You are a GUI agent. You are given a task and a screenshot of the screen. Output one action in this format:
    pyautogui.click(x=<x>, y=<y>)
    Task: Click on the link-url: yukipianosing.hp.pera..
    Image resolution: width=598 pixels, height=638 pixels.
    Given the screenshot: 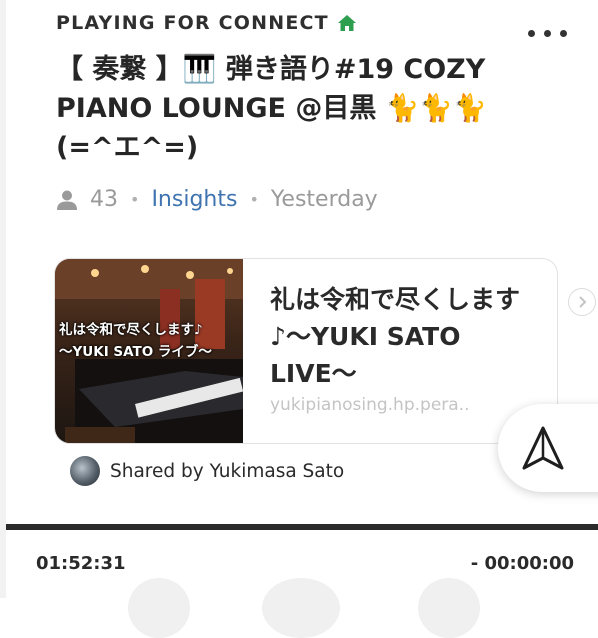 What is the action you would take?
    pyautogui.click(x=370, y=405)
    